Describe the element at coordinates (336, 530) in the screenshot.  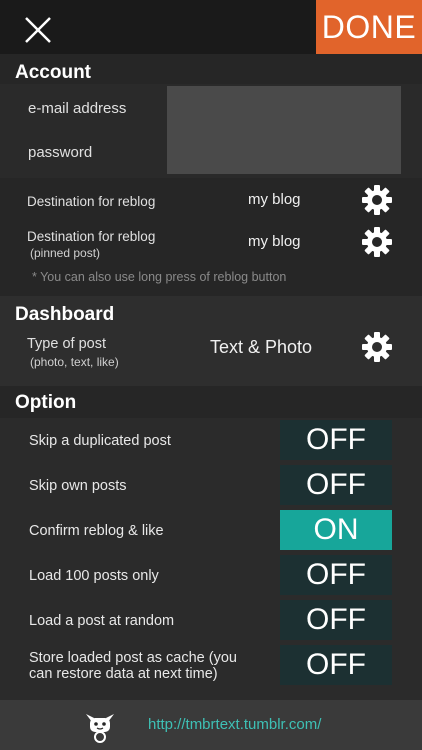
I see `toggle-confirm-reblog: ON` at that location.